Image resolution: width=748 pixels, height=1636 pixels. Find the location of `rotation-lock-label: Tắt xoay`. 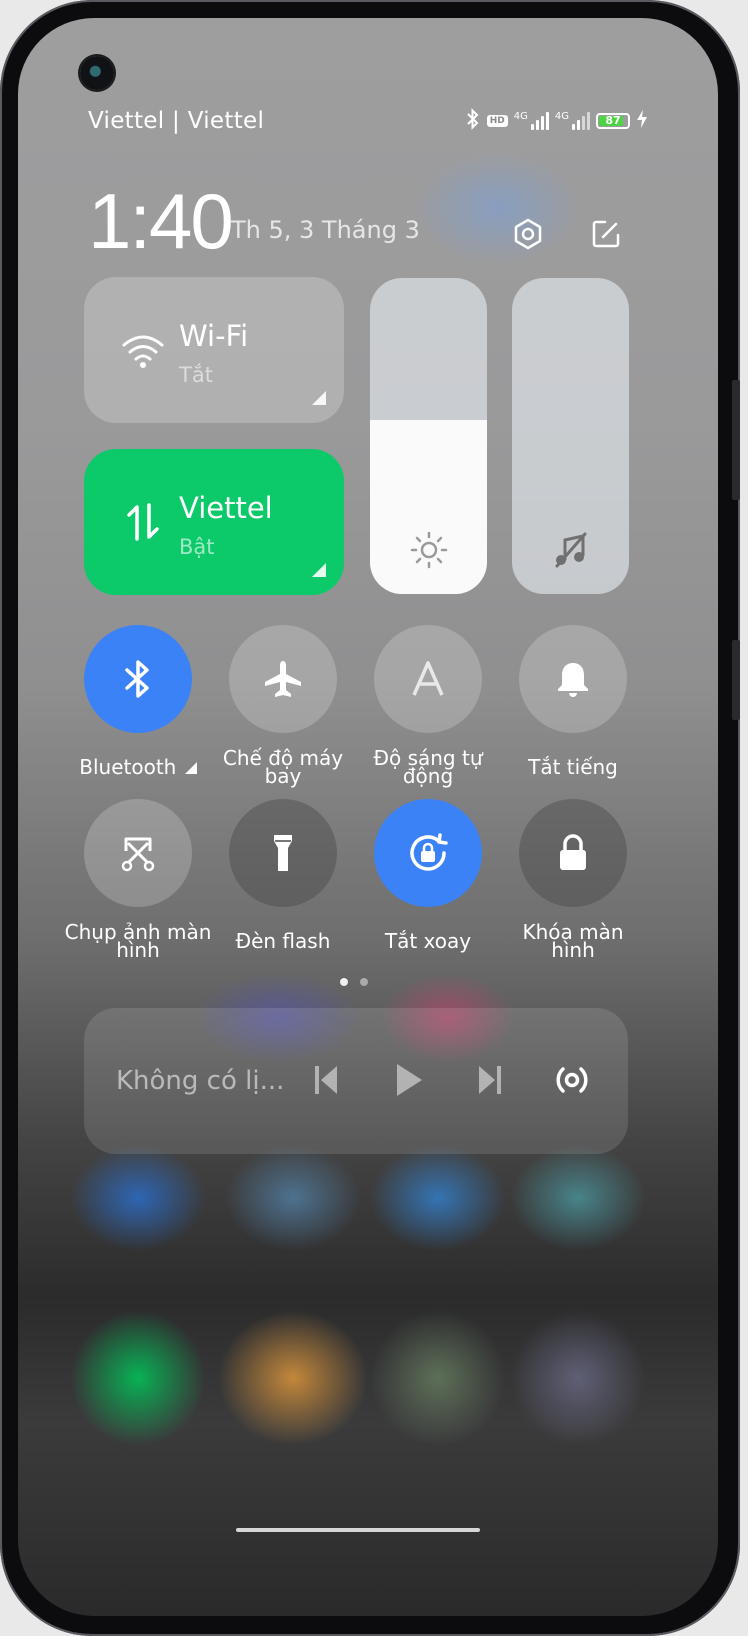

rotation-lock-label: Tắt xoay is located at coordinates (428, 941).